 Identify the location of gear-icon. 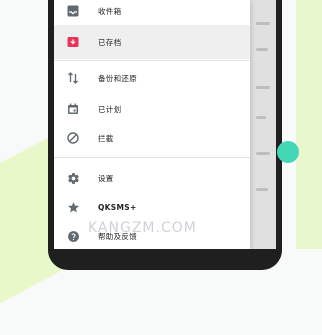
(73, 178).